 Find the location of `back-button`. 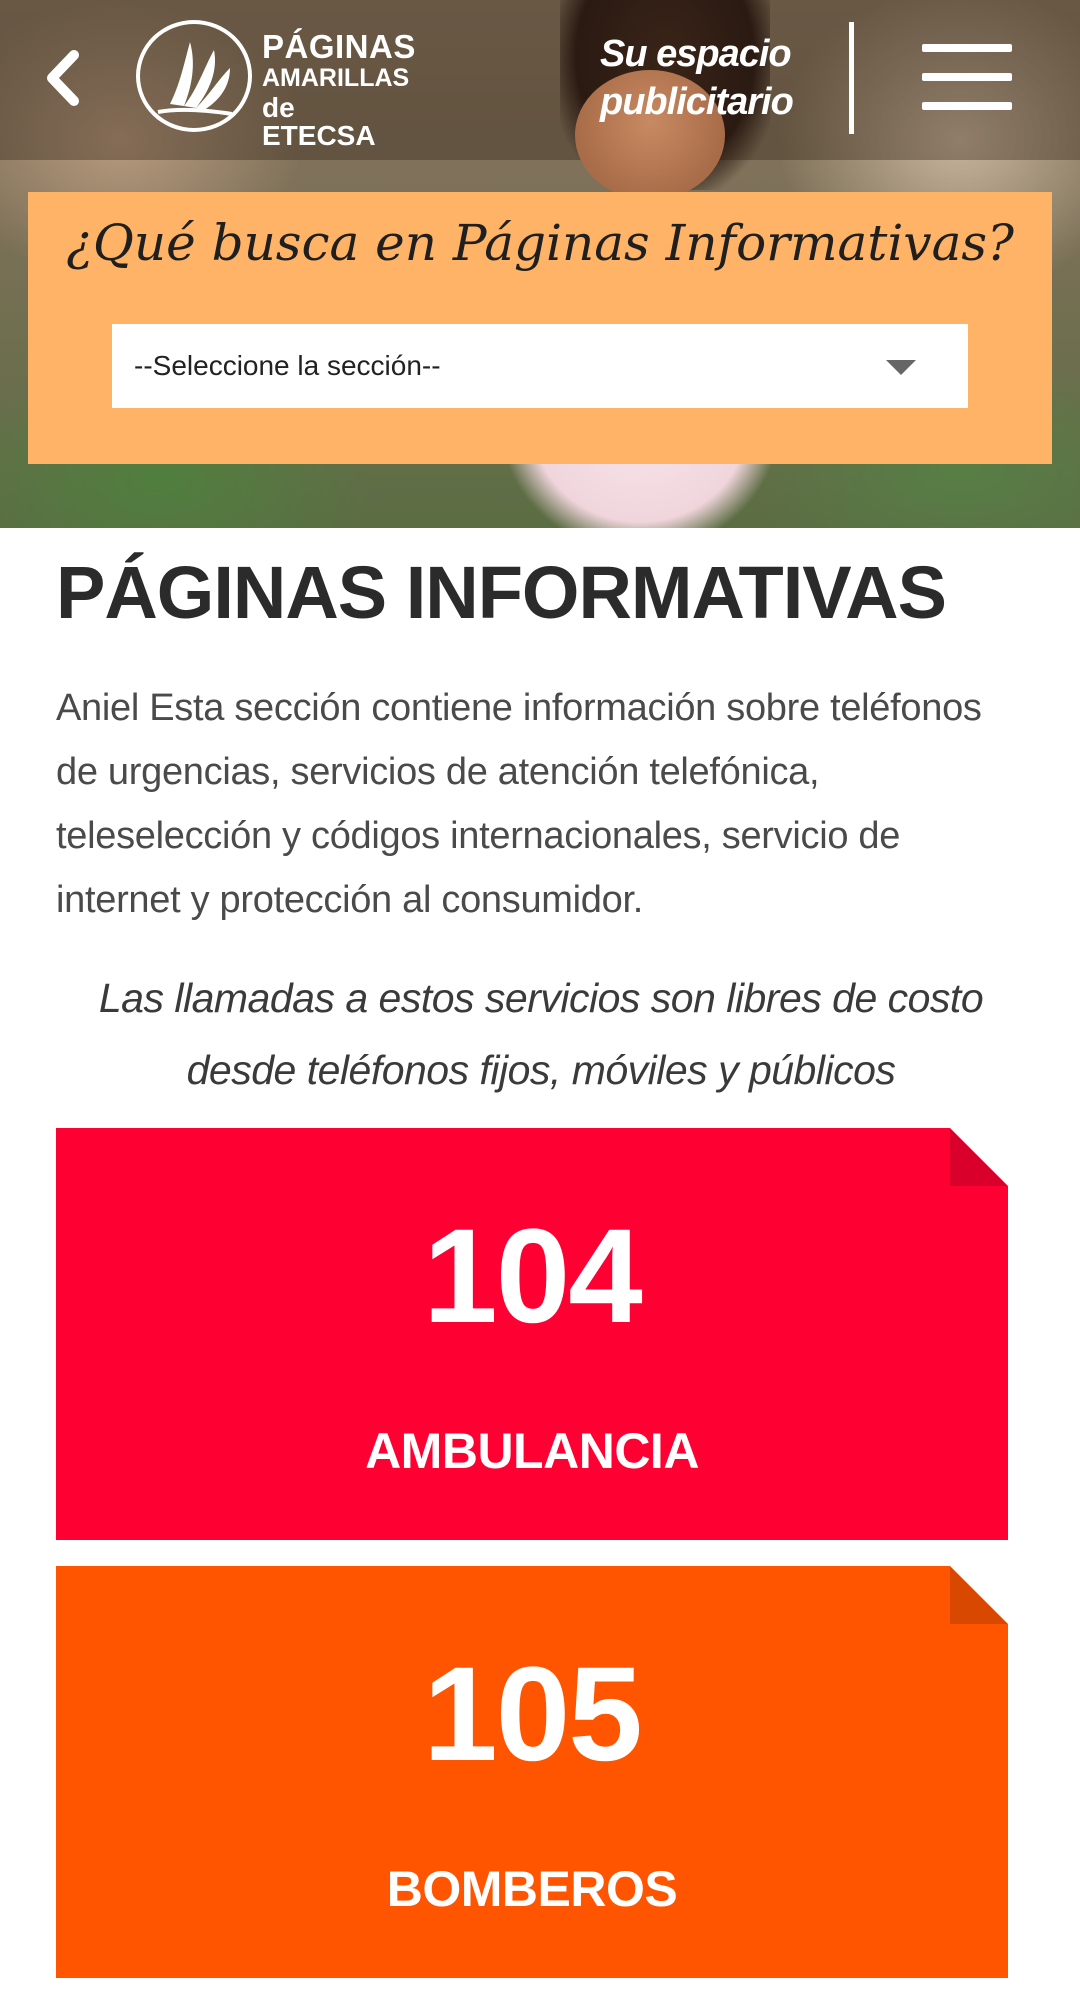

back-button is located at coordinates (62, 78).